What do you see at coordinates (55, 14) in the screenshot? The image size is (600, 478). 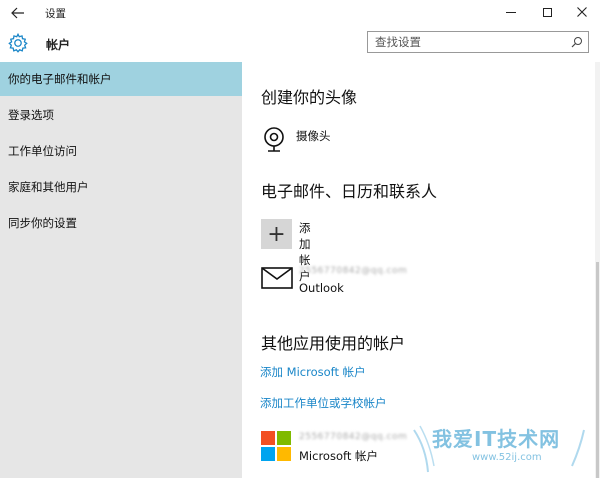 I see `window-title: 设置` at bounding box center [55, 14].